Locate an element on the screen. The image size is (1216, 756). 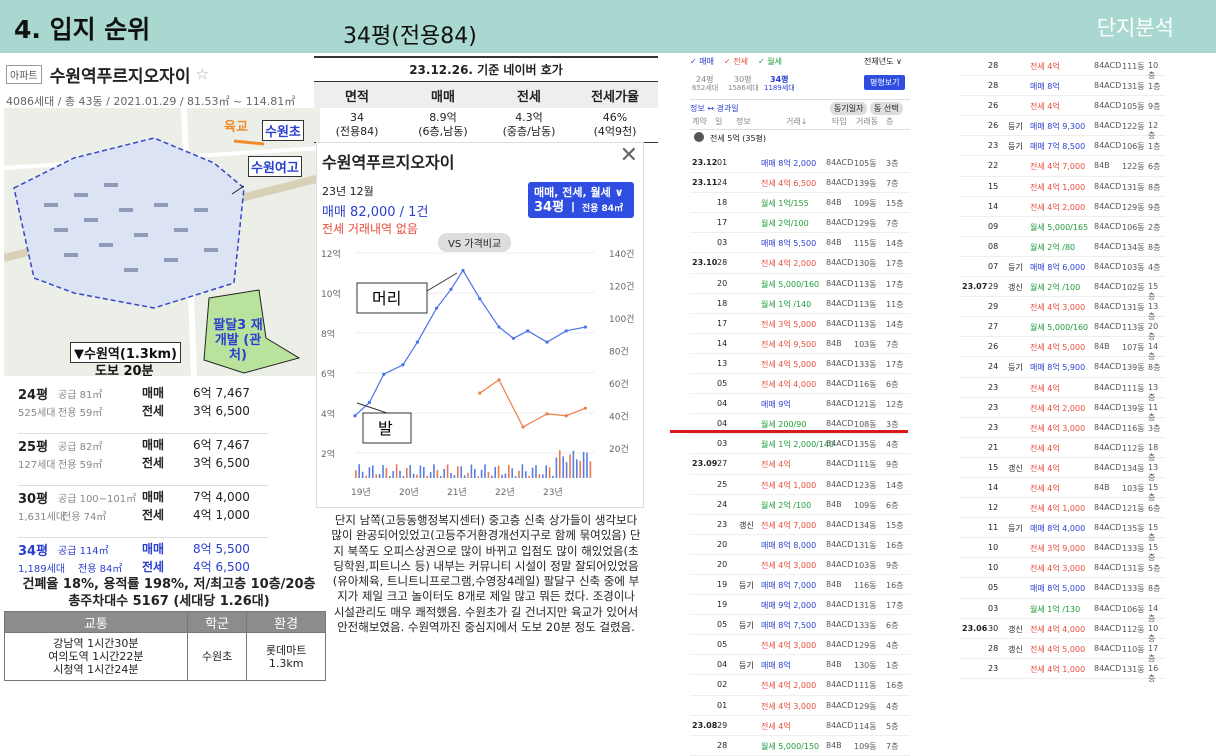
y2-tick-label: 120건 is located at coordinates (621, 287).